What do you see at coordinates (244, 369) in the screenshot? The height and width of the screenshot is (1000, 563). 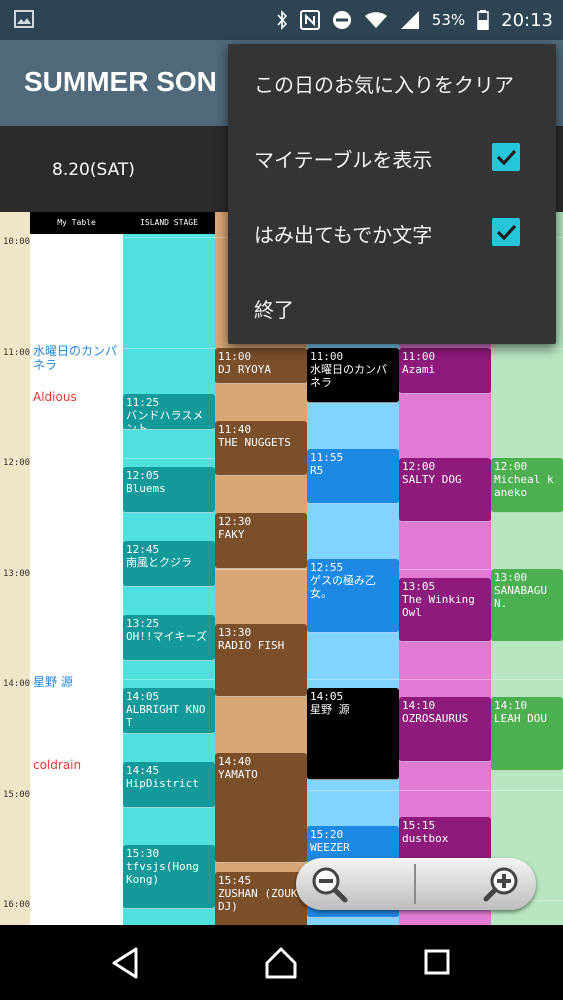 I see `event-name: DJ RYOYA` at bounding box center [244, 369].